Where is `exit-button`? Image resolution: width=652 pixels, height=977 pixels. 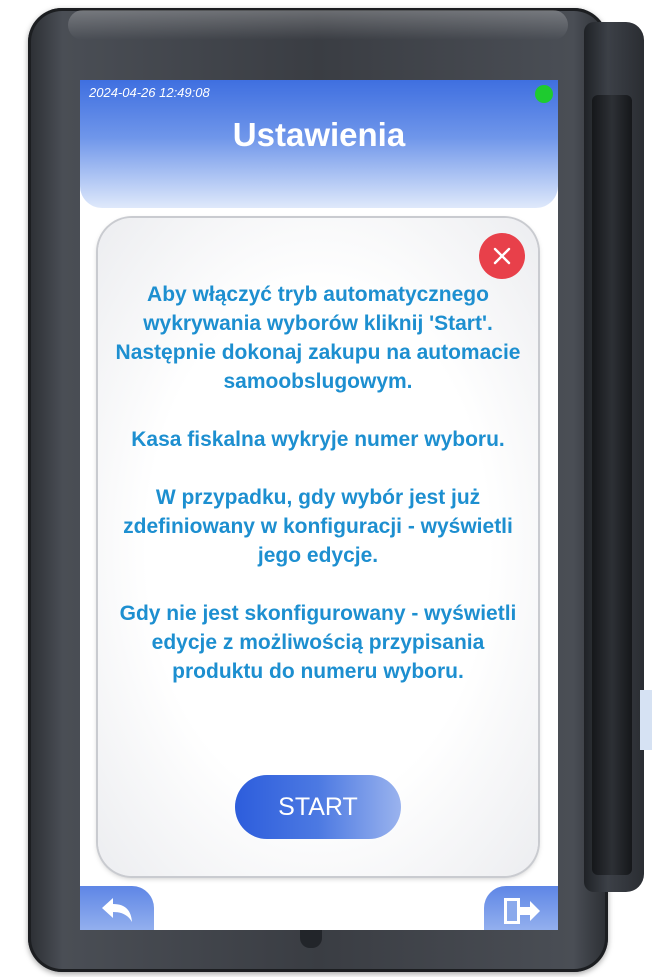
exit-button is located at coordinates (521, 908).